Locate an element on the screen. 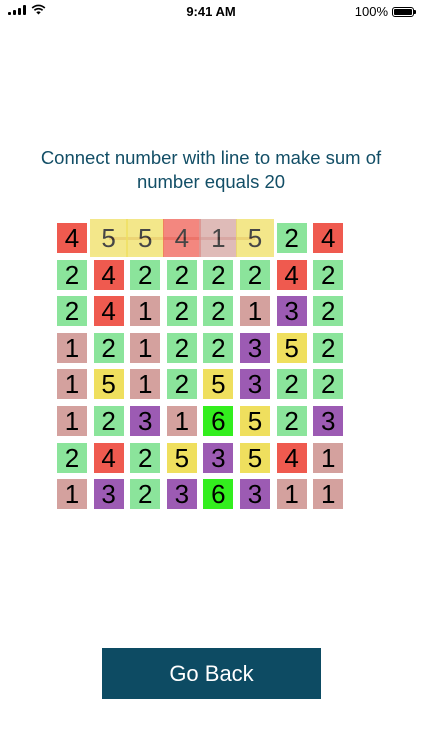 The height and width of the screenshot is (750, 422). battery-icon is located at coordinates (404, 11).